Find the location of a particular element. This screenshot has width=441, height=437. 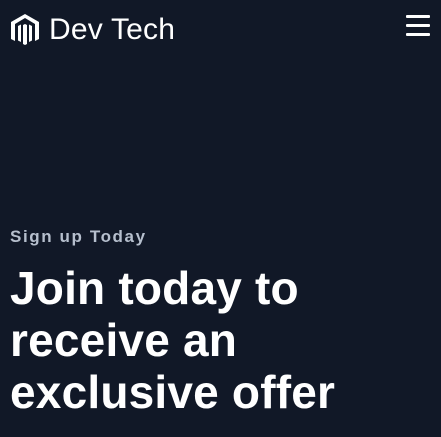

site-header: Dev Tech is located at coordinates (220, 30).